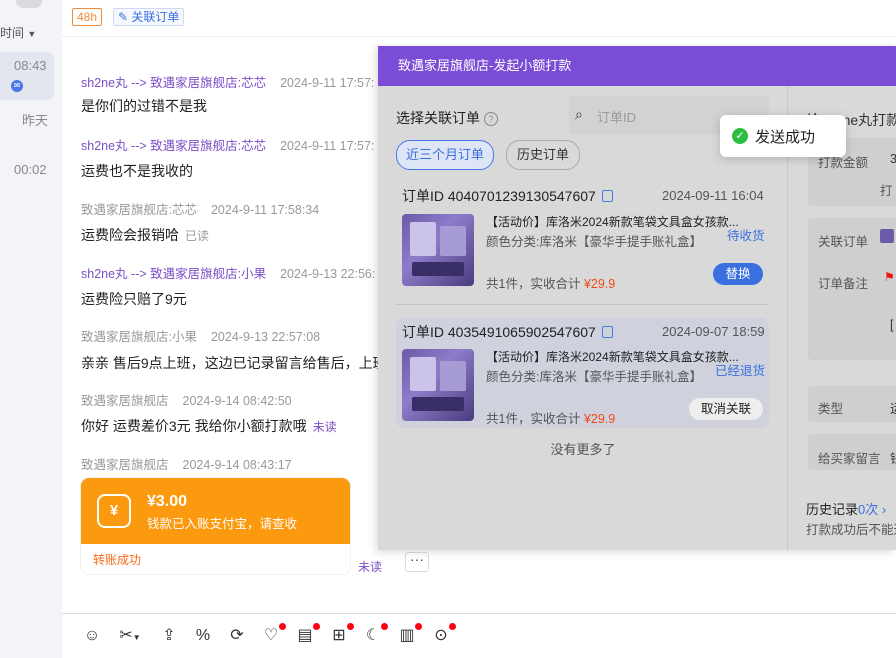 This screenshot has width=896, height=658. Describe the element at coordinates (491, 119) in the screenshot. I see `help-icon: ?` at that location.